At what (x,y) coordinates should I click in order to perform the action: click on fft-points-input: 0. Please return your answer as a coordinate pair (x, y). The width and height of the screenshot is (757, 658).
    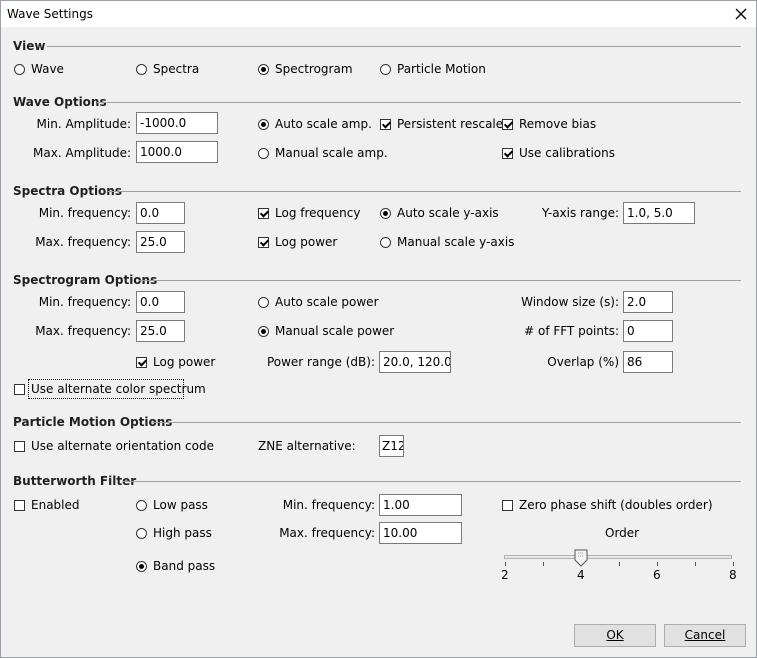
    Looking at the image, I should click on (648, 331).